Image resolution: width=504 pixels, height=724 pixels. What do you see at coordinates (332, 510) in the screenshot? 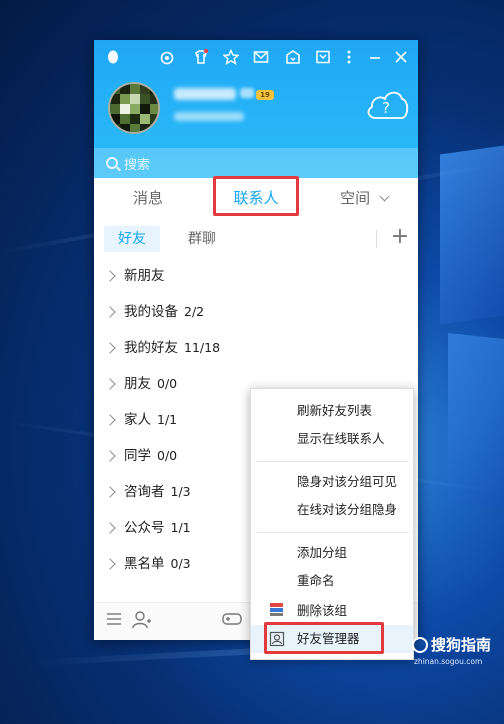
I see `menu-item-online-hidden: 在线对该分组隐身` at bounding box center [332, 510].